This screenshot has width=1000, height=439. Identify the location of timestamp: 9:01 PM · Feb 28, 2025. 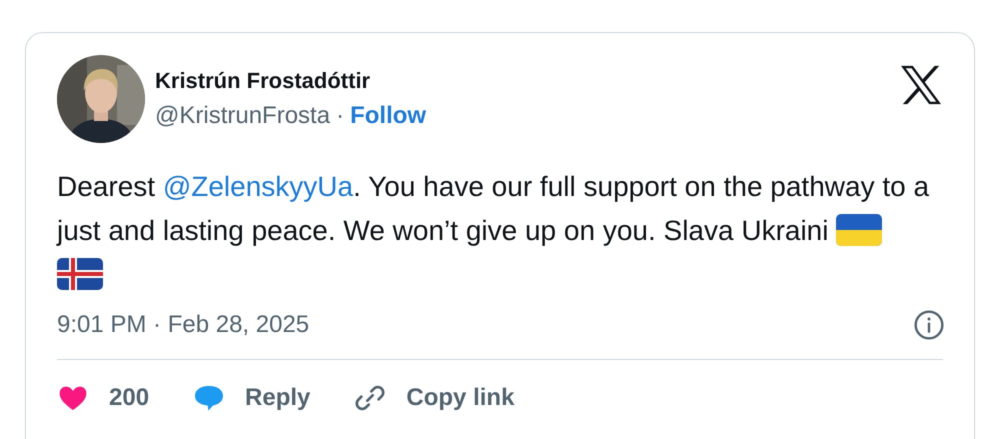
(183, 325).